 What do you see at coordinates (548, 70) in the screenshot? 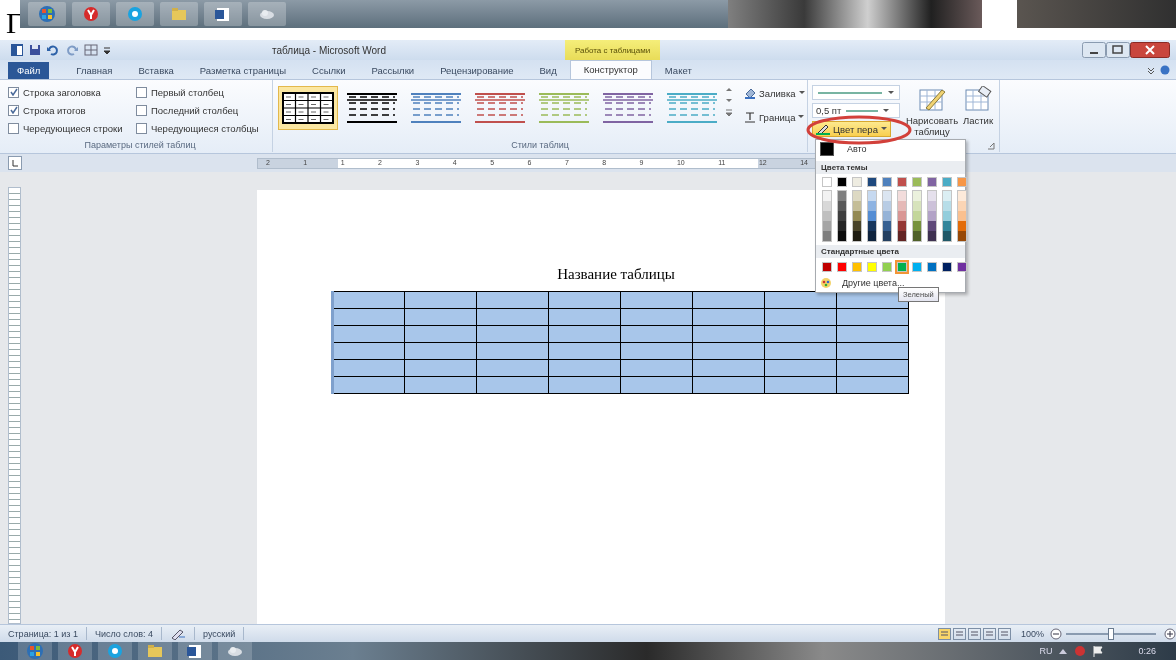
I see `ribbon-tab: Вид` at bounding box center [548, 70].